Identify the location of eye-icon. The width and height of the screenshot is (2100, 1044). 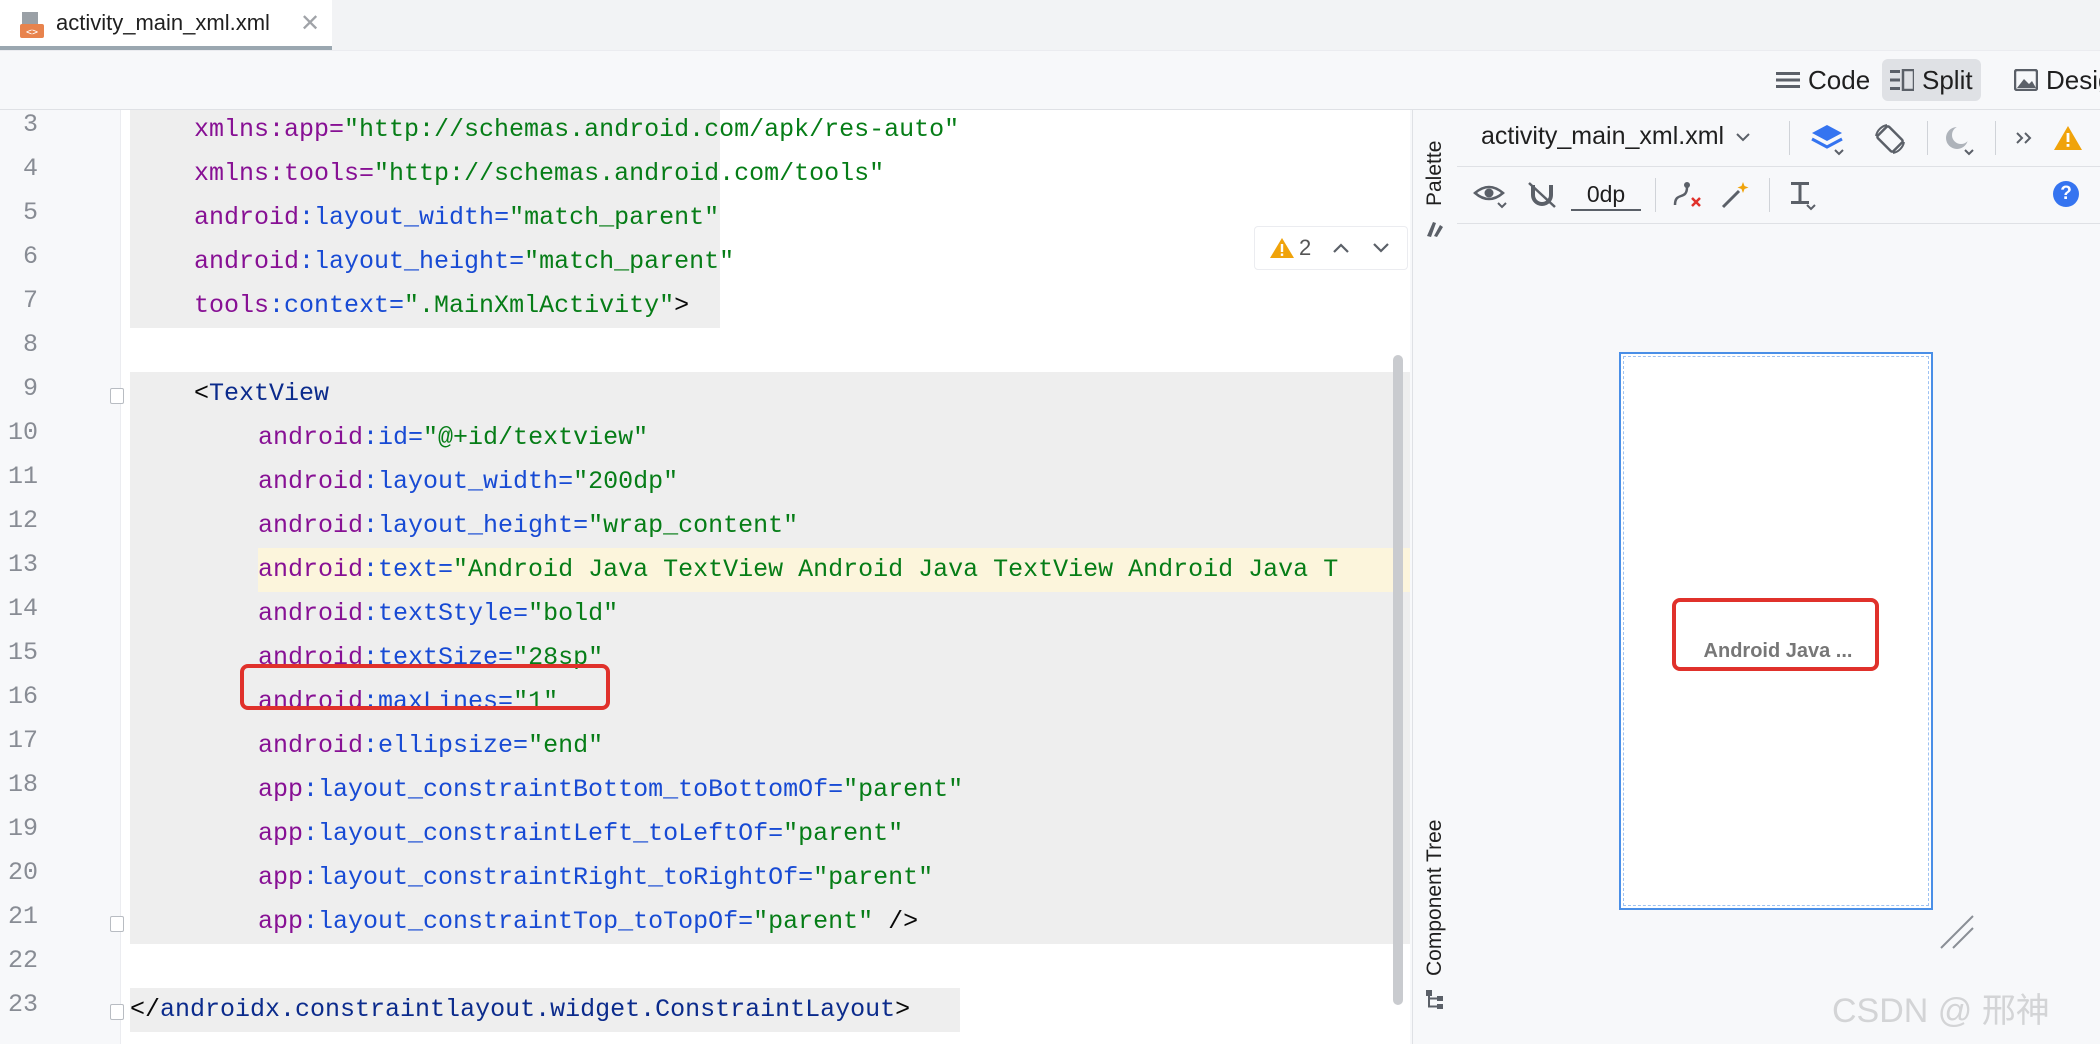
(1491, 195).